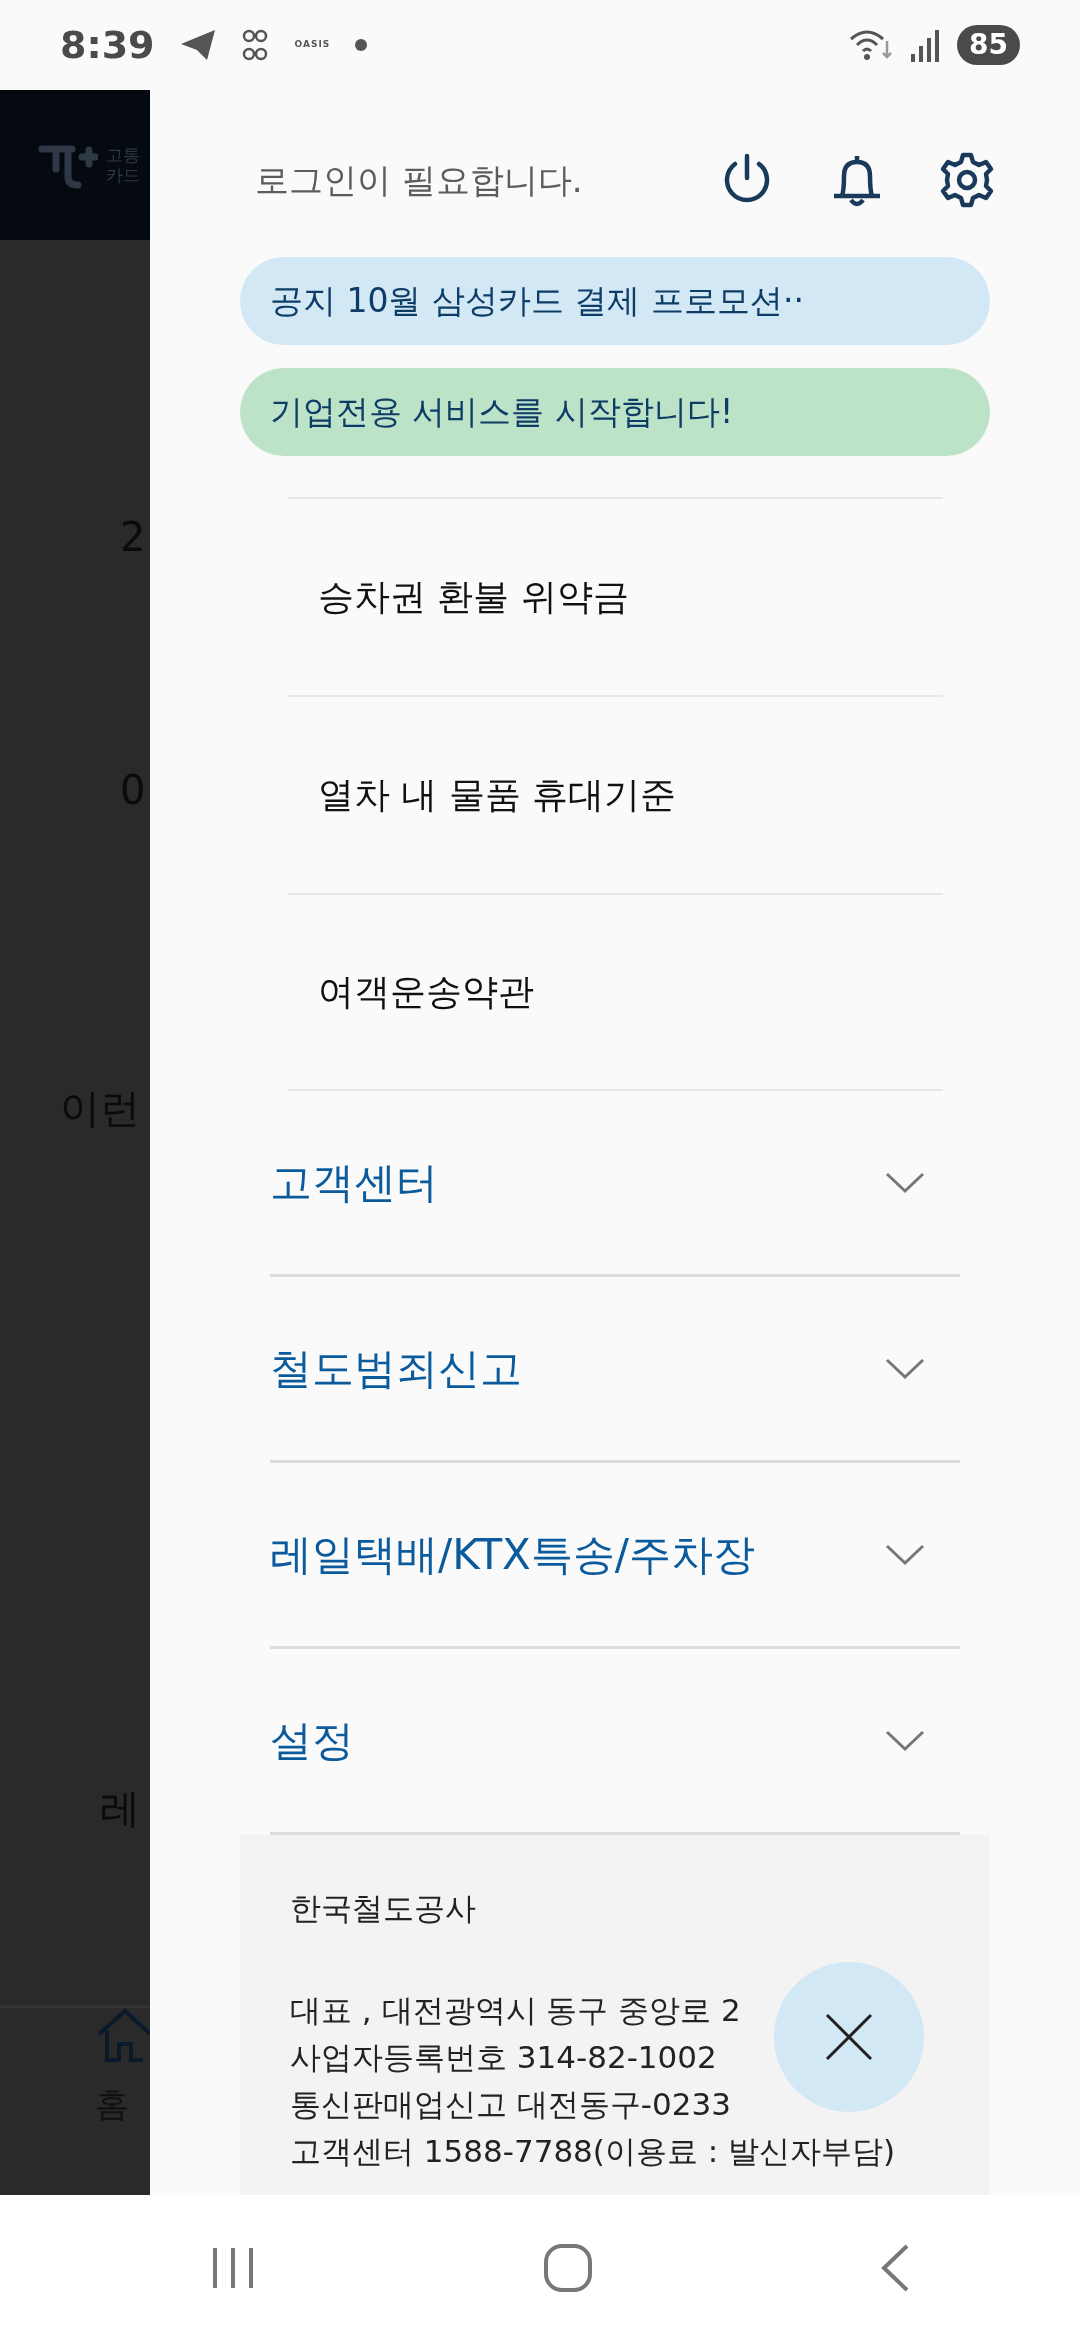 The image size is (1080, 2340). I want to click on status-time: 8:39, so click(107, 45).